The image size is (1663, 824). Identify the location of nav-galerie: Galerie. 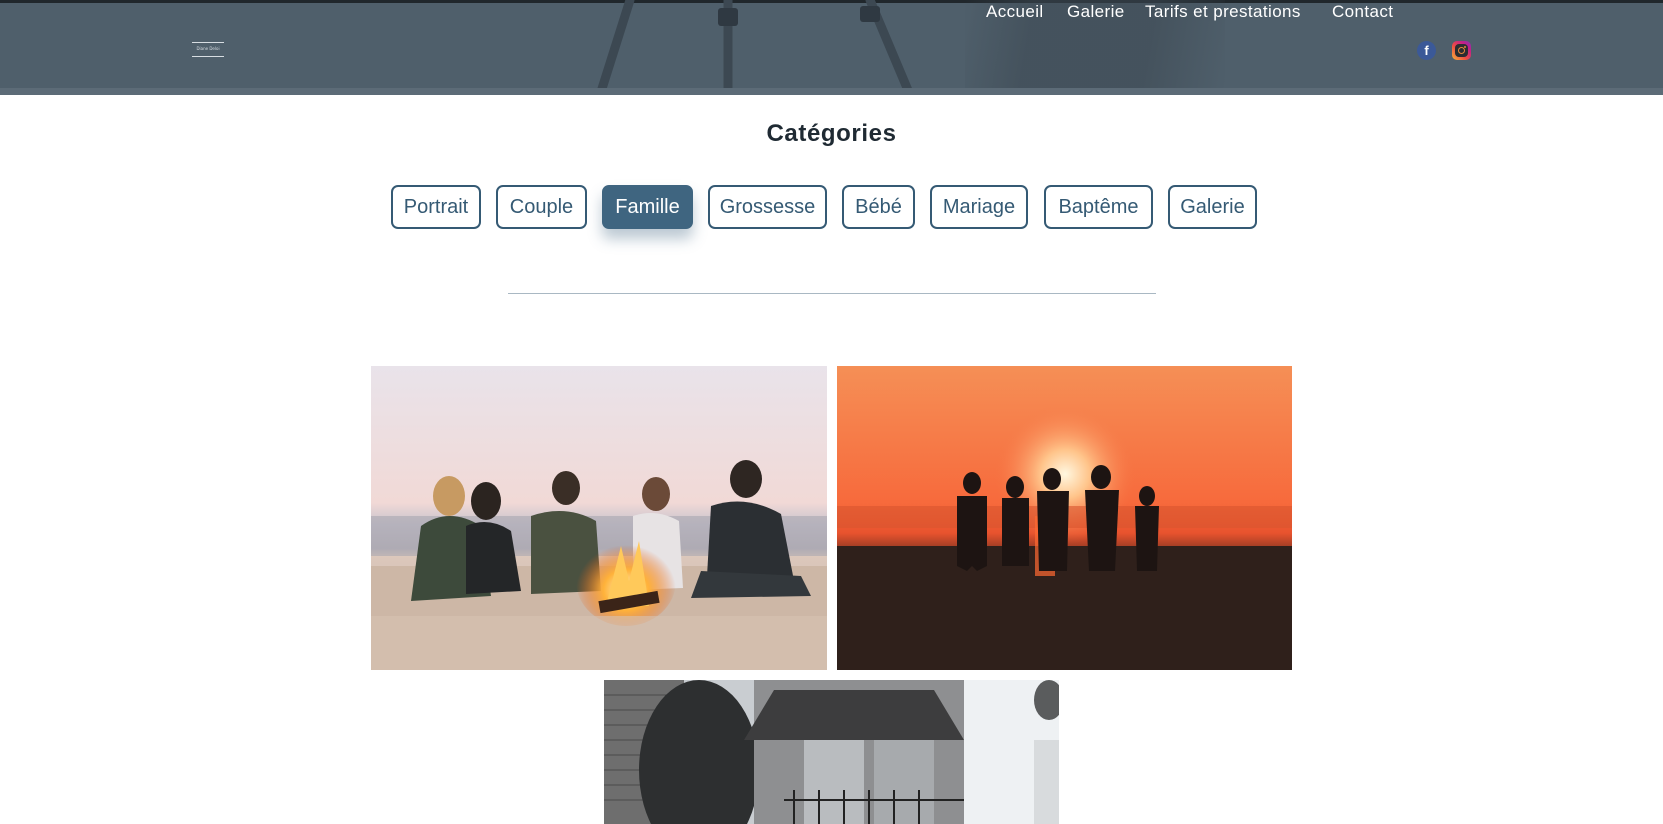
(1096, 12).